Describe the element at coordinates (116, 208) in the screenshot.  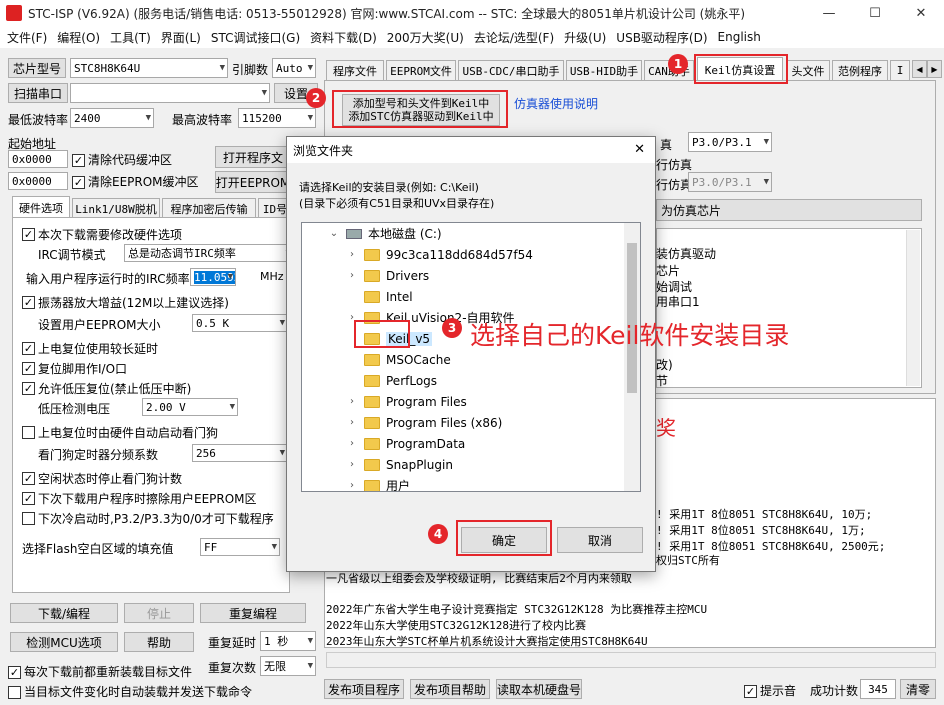
I see `tab-link1: Link1/U8W脱机` at that location.